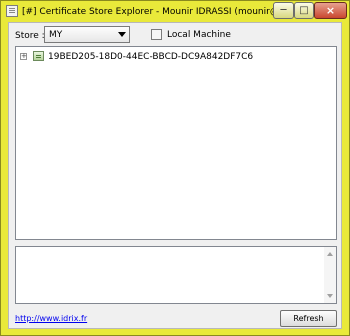  I want to click on certificate-explorer-icon, so click(12, 11).